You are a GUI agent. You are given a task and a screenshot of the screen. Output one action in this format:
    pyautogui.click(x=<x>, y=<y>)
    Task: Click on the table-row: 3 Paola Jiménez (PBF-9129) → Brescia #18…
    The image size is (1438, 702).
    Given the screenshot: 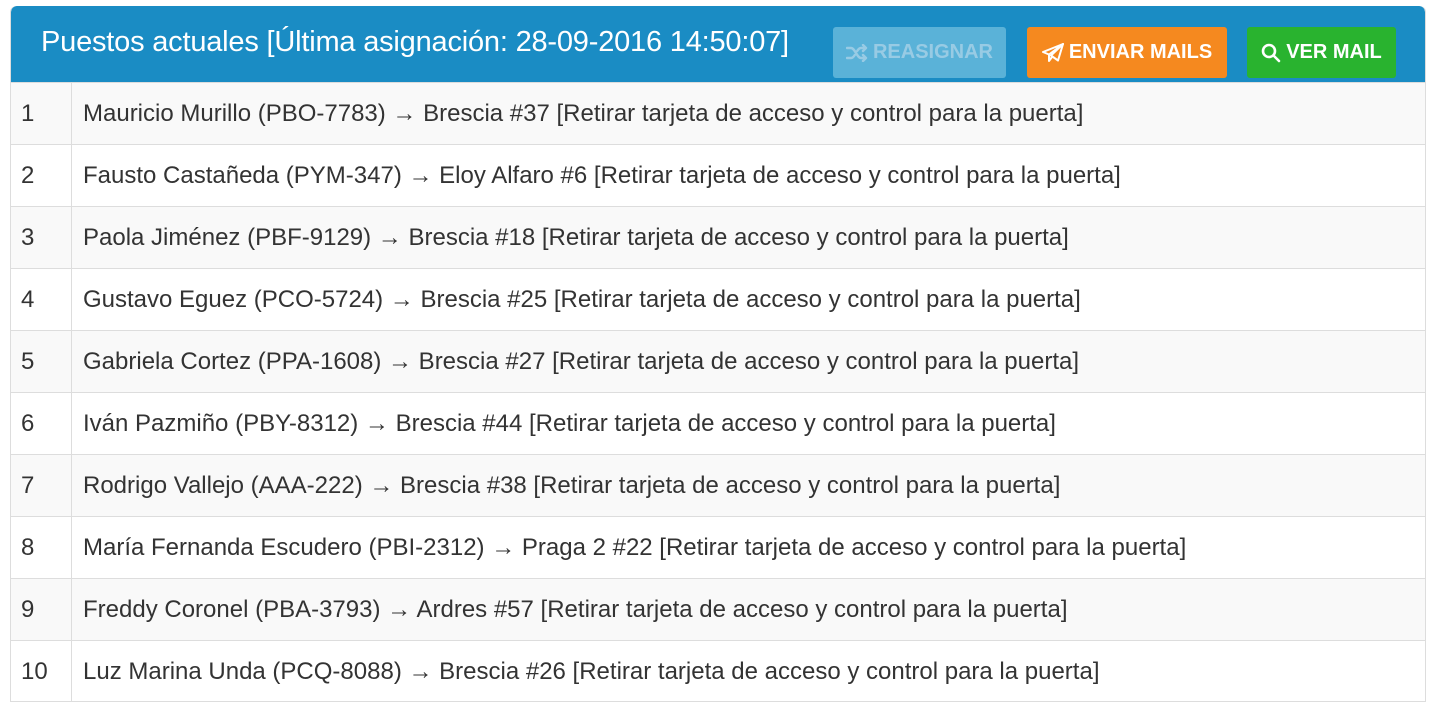 What is the action you would take?
    pyautogui.click(x=718, y=237)
    